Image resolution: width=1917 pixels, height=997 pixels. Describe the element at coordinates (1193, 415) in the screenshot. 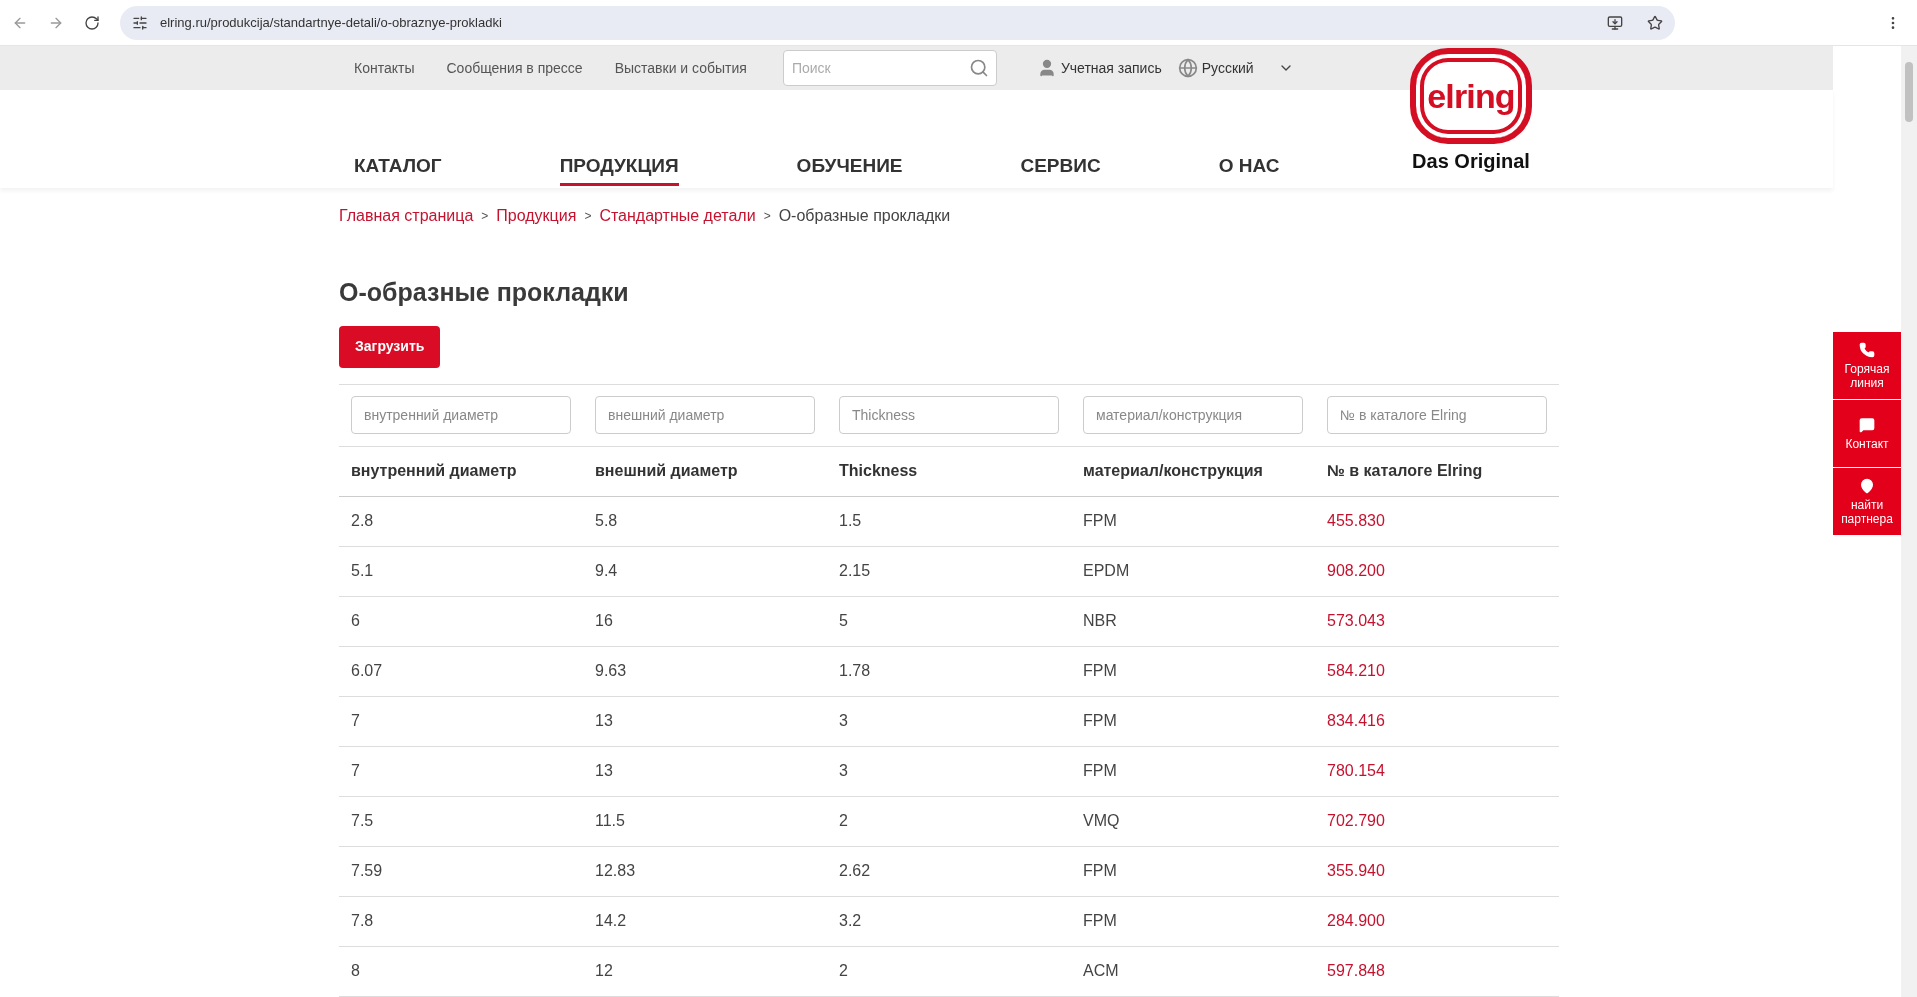

I see `filter-field: материал/конструкция` at that location.